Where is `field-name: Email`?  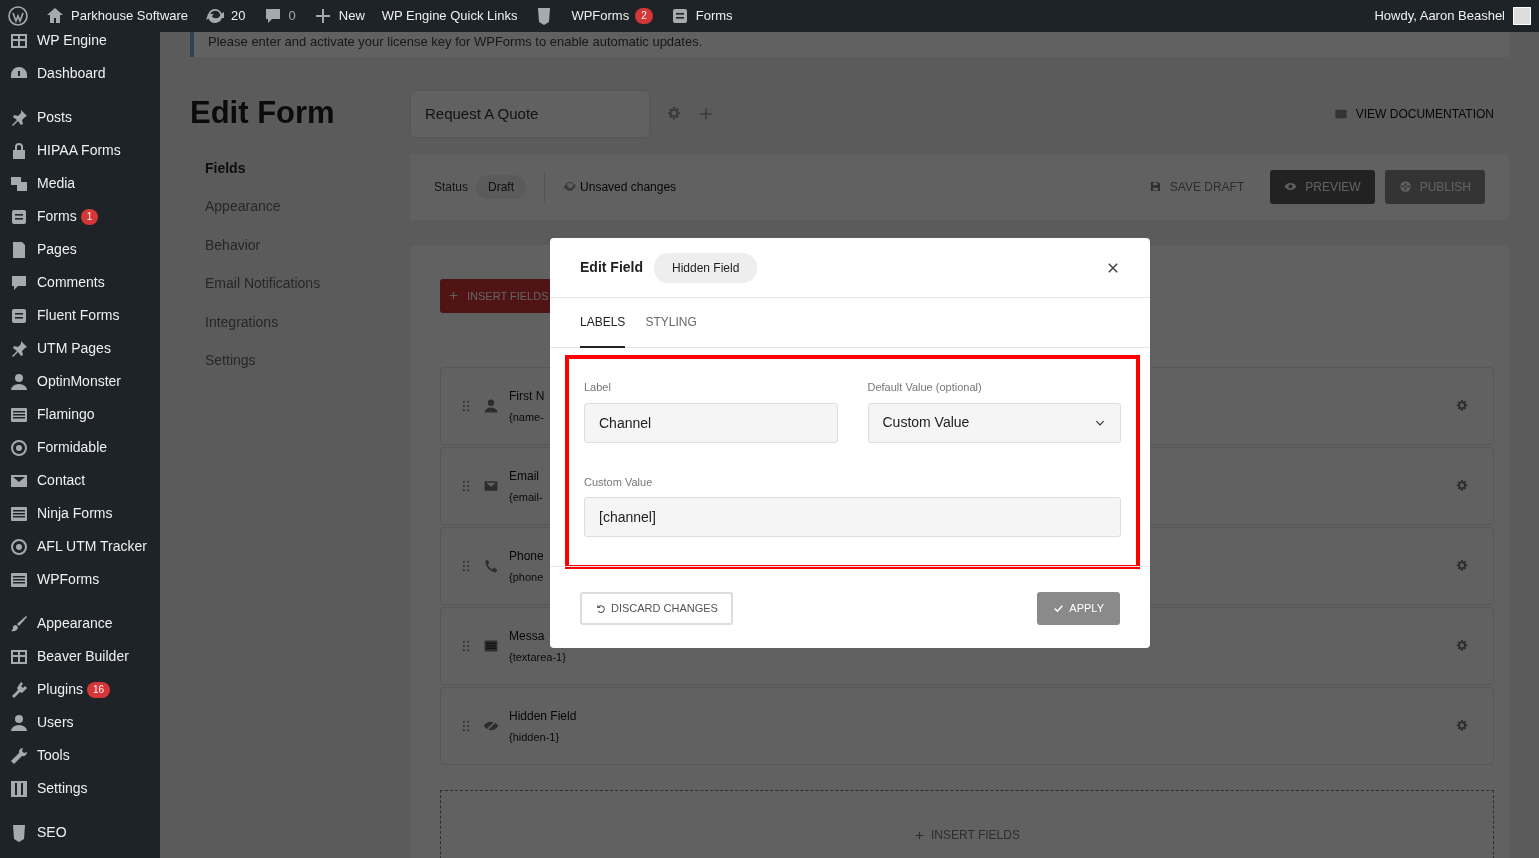 field-name: Email is located at coordinates (524, 476).